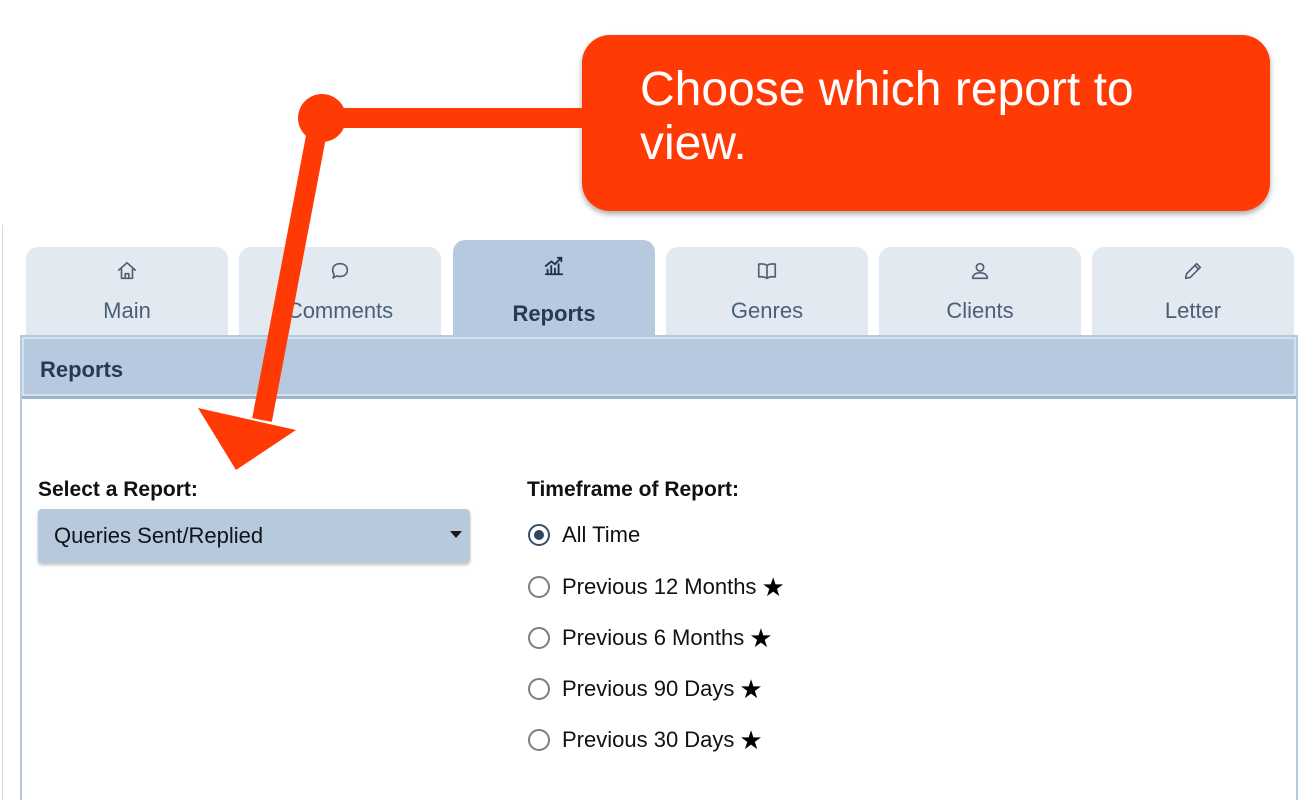 The image size is (1301, 800). I want to click on radio-label: Previous 90 Days, so click(648, 688).